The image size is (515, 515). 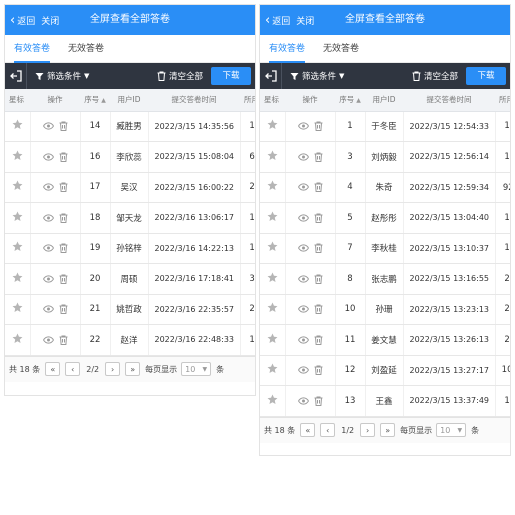 What do you see at coordinates (385, 126) in the screenshot?
I see `table-row: 1于冬臣2022/3/15 12:54:33138` at bounding box center [385, 126].